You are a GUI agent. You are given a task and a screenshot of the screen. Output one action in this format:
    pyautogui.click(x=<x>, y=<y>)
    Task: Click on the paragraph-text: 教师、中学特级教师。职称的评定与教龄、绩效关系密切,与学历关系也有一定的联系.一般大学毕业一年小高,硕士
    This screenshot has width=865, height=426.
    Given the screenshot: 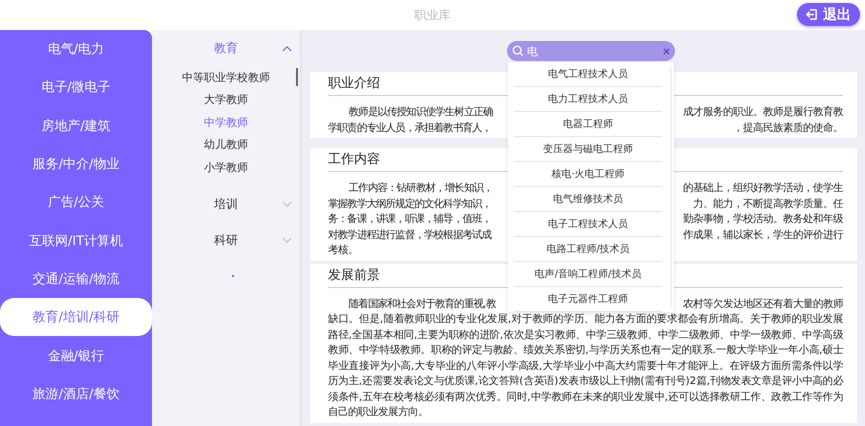 What is the action you would take?
    pyautogui.click(x=585, y=350)
    